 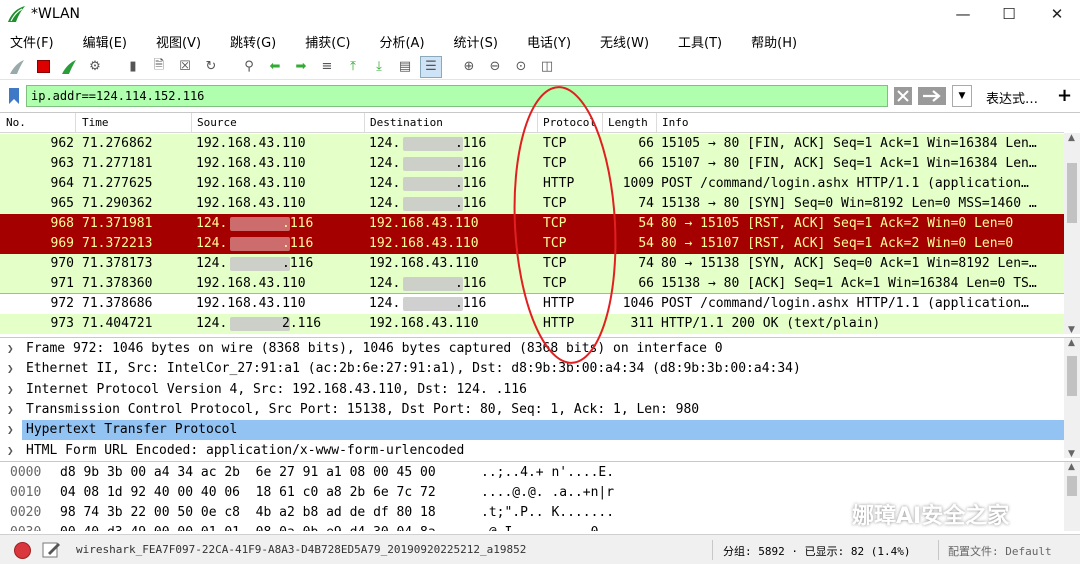 What do you see at coordinates (301, 67) in the screenshot?
I see `go-forward-button: ➡` at bounding box center [301, 67].